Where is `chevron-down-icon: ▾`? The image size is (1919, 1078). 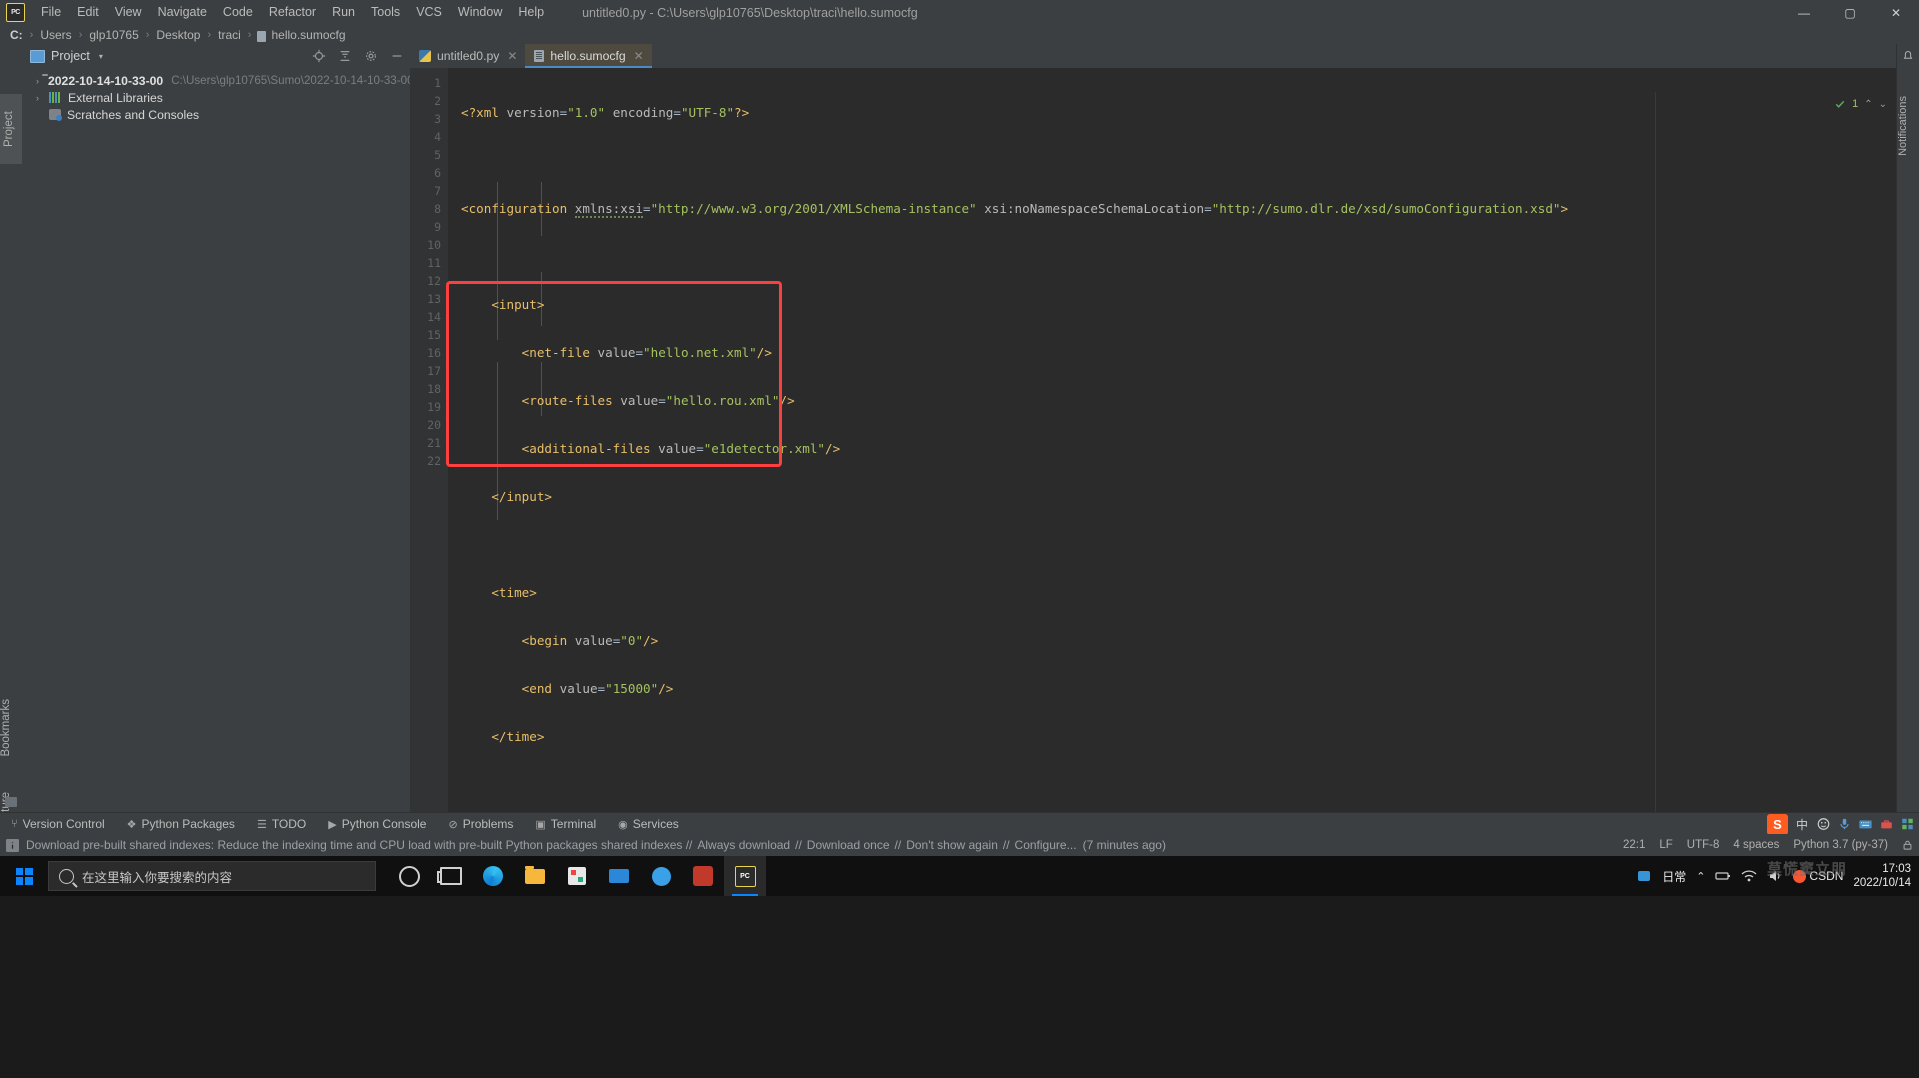
chevron-down-icon: ▾ is located at coordinates (101, 56).